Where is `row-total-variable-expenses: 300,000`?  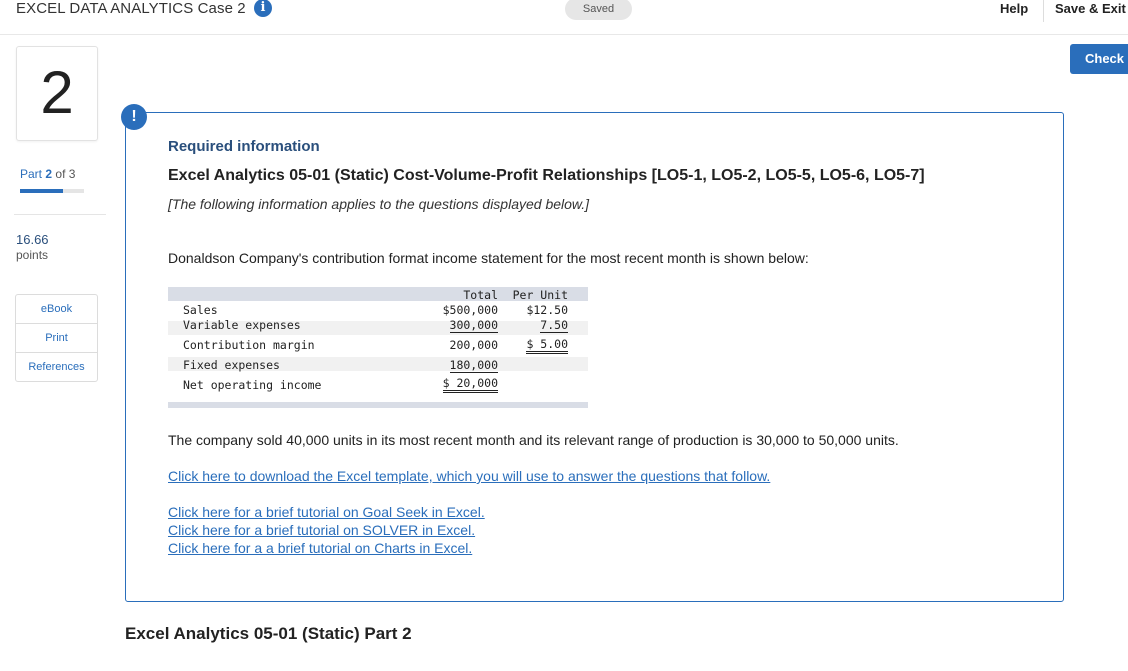 row-total-variable-expenses: 300,000 is located at coordinates (473, 325).